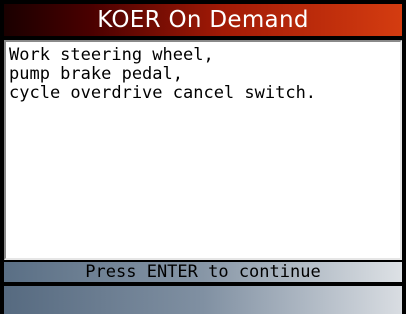 Image resolution: width=406 pixels, height=314 pixels. Describe the element at coordinates (111, 55) in the screenshot. I see `message-line-1: Work steering wheel,` at that location.